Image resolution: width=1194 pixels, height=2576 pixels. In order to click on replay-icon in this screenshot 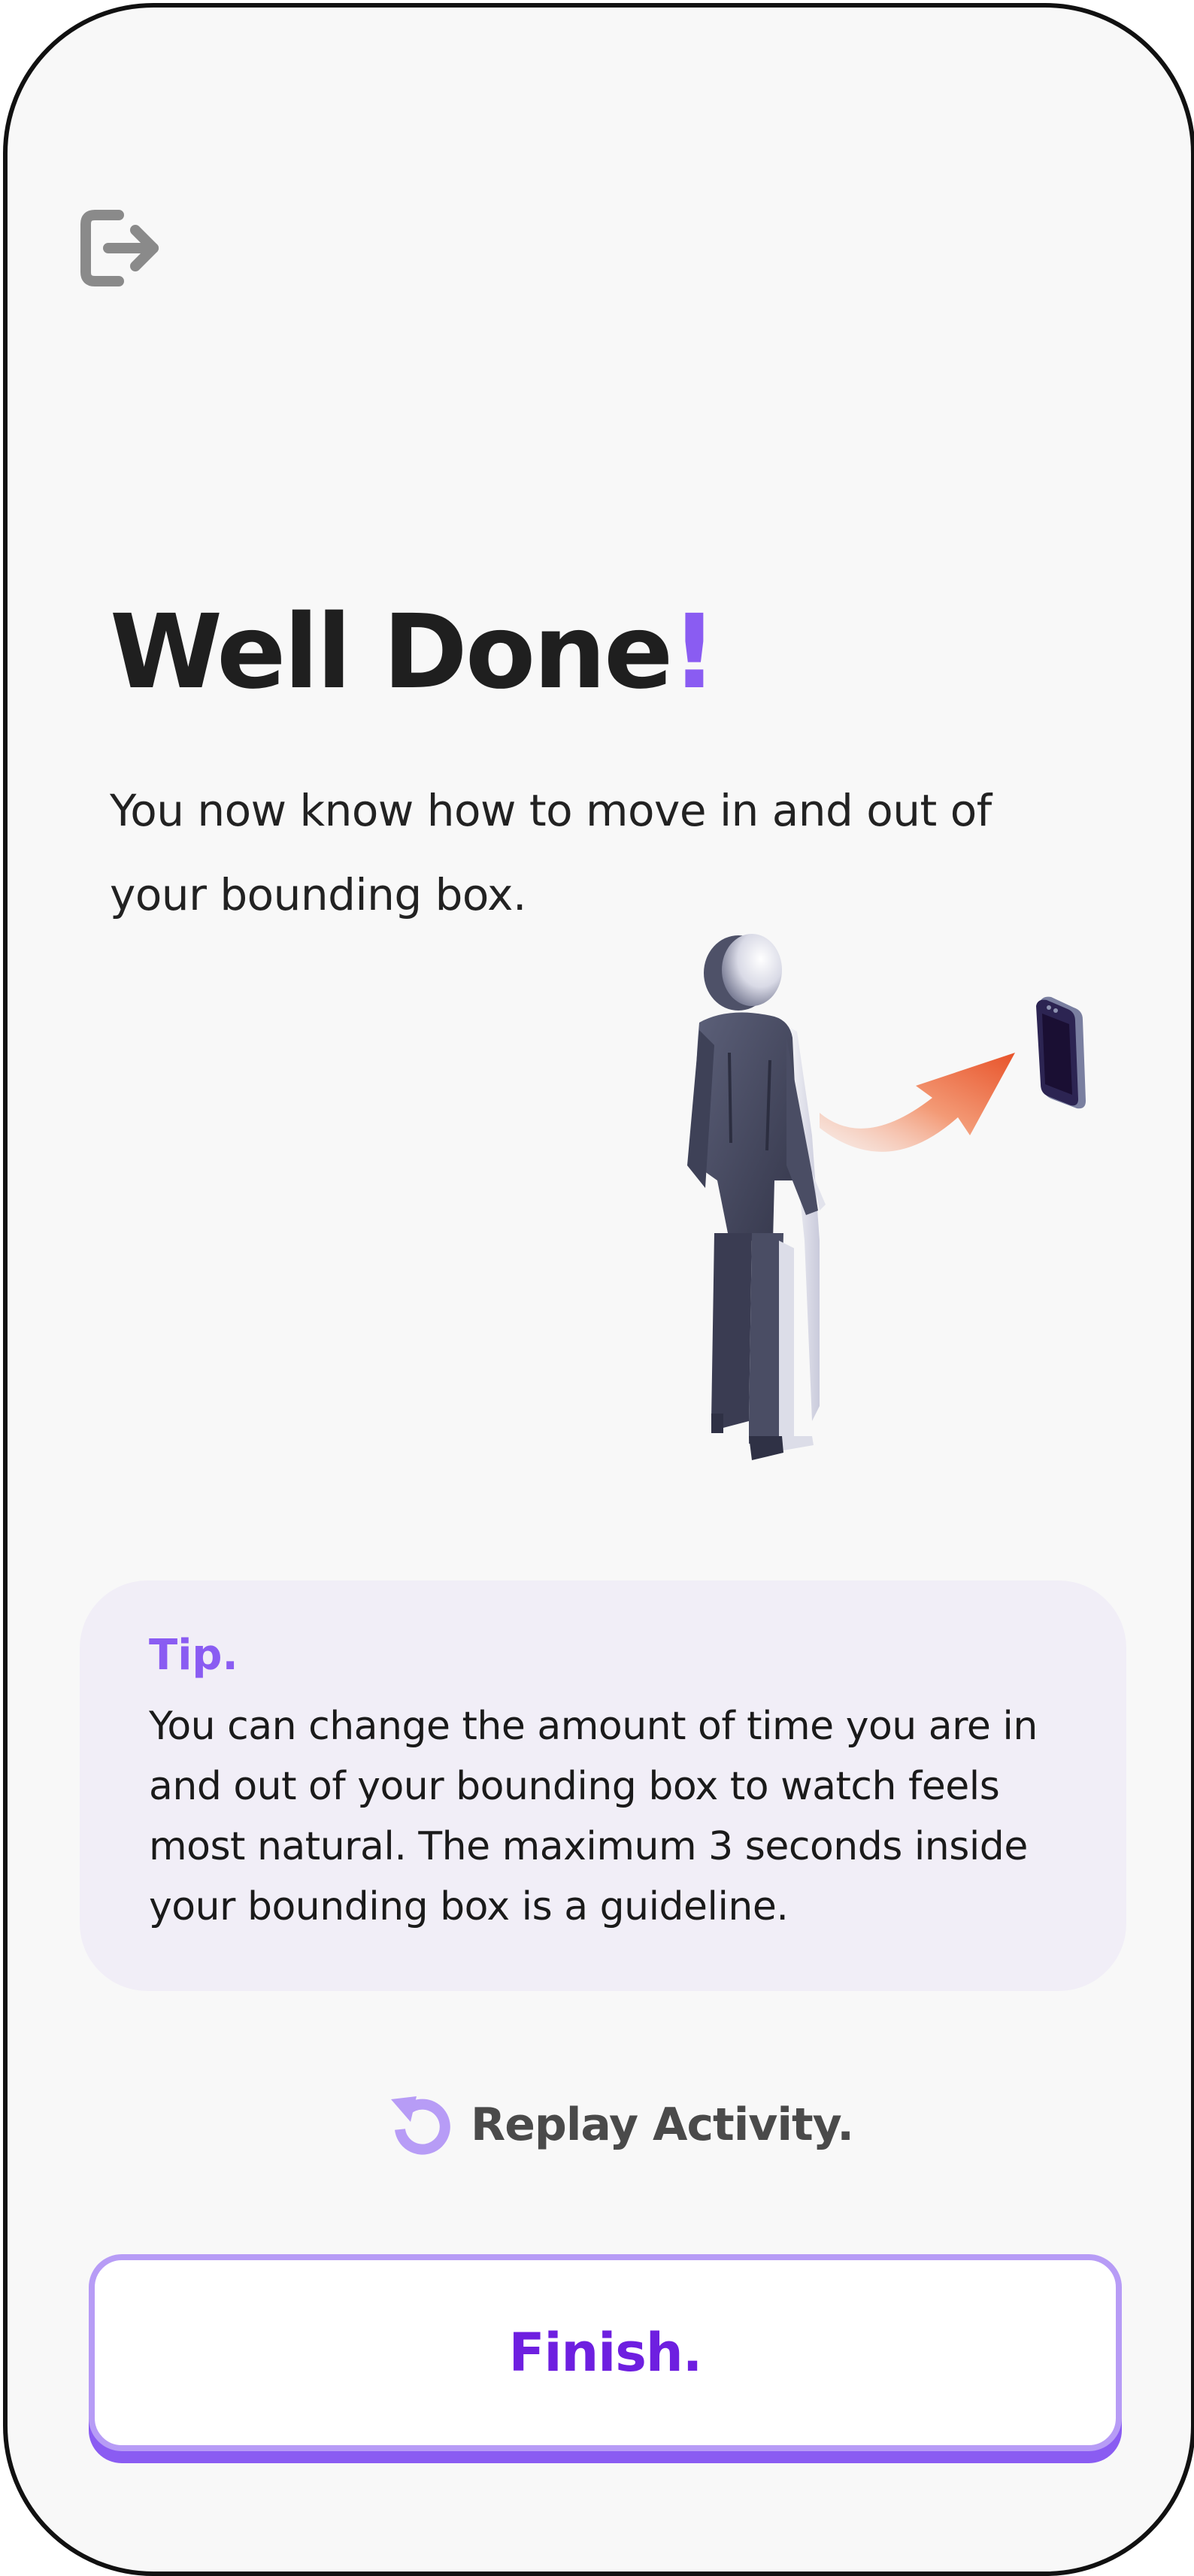, I will do `click(420, 2125)`.